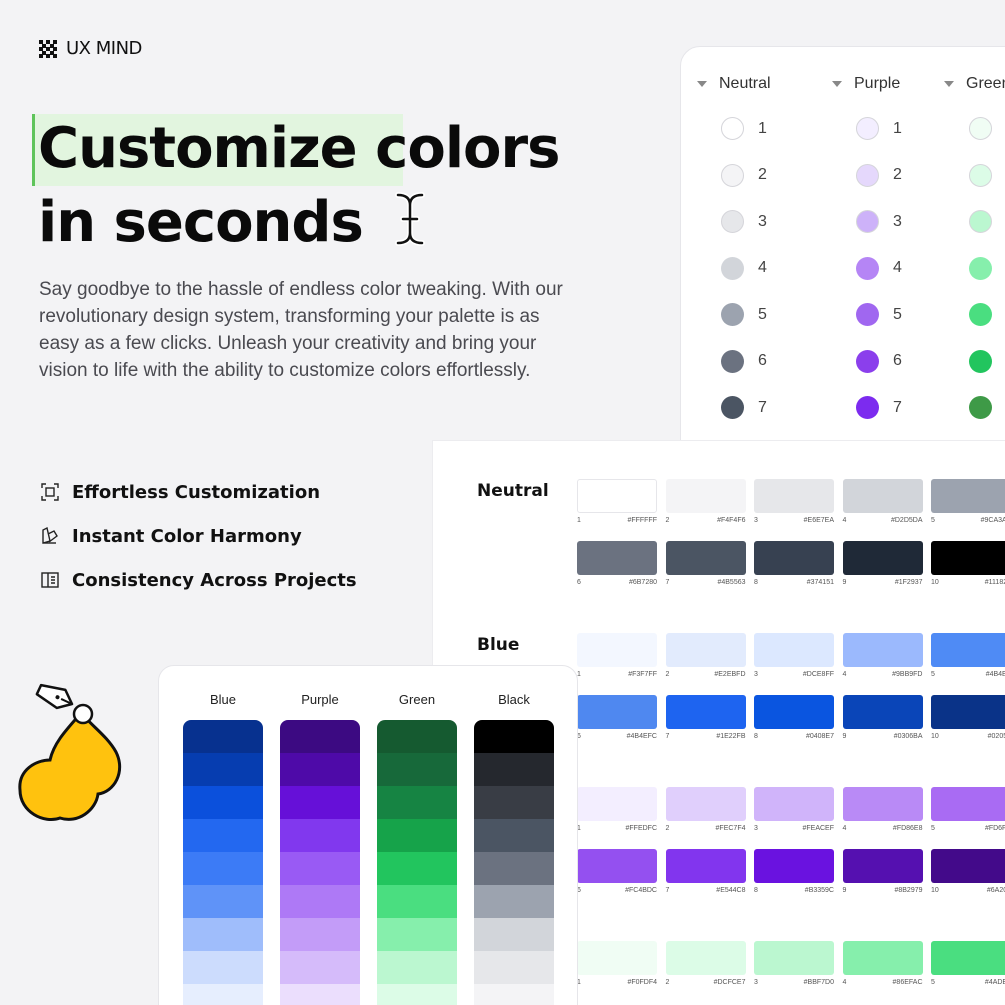 The width and height of the screenshot is (1005, 1005). What do you see at coordinates (756, 736) in the screenshot?
I see `swatch-number: 8` at bounding box center [756, 736].